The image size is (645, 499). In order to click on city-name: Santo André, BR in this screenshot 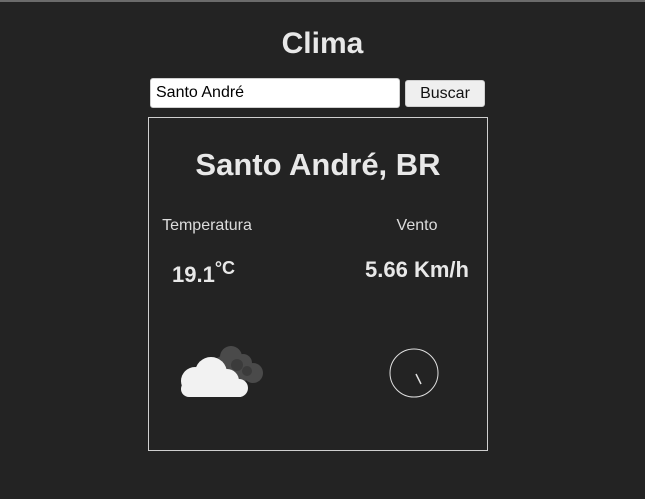, I will do `click(318, 164)`.